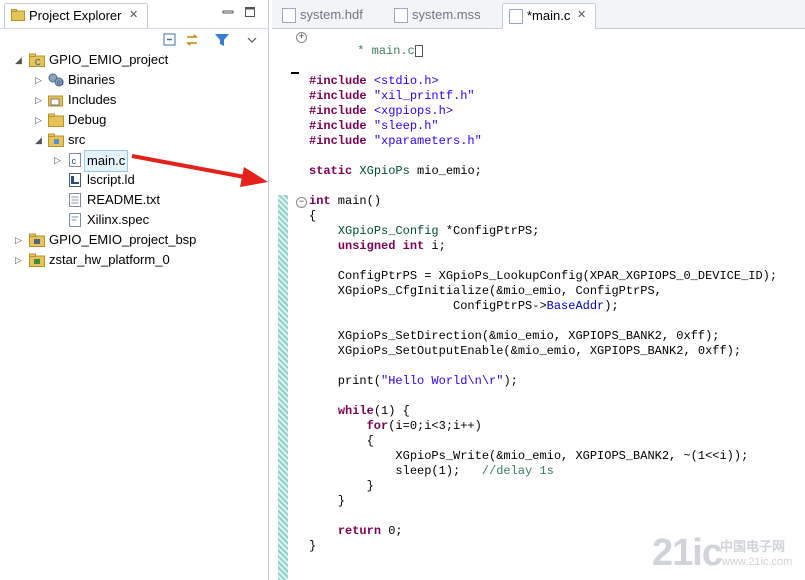  What do you see at coordinates (75, 200) in the screenshot?
I see `text-file-icon` at bounding box center [75, 200].